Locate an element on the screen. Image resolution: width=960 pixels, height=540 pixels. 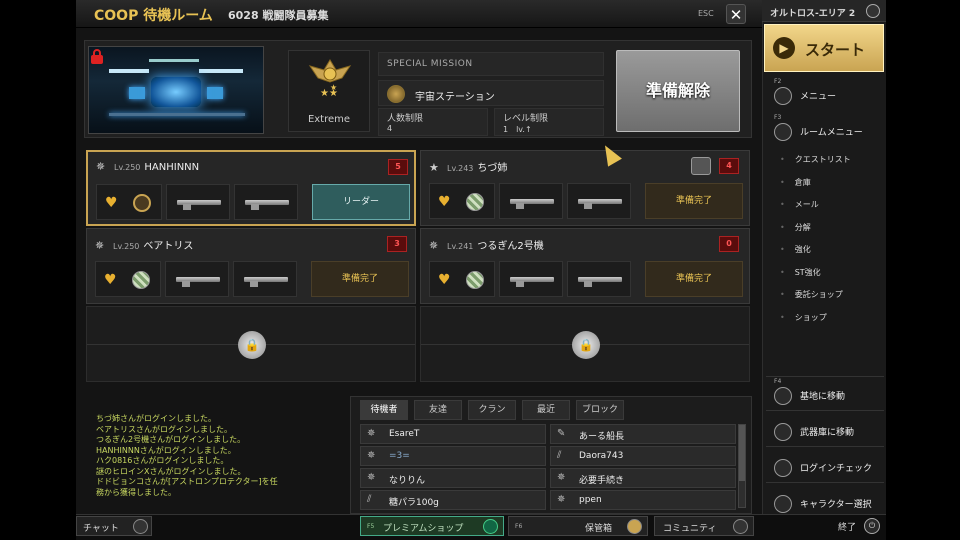
sidebar-item-consignment-shop: 委託ショップ is located at coordinates (811, 294).